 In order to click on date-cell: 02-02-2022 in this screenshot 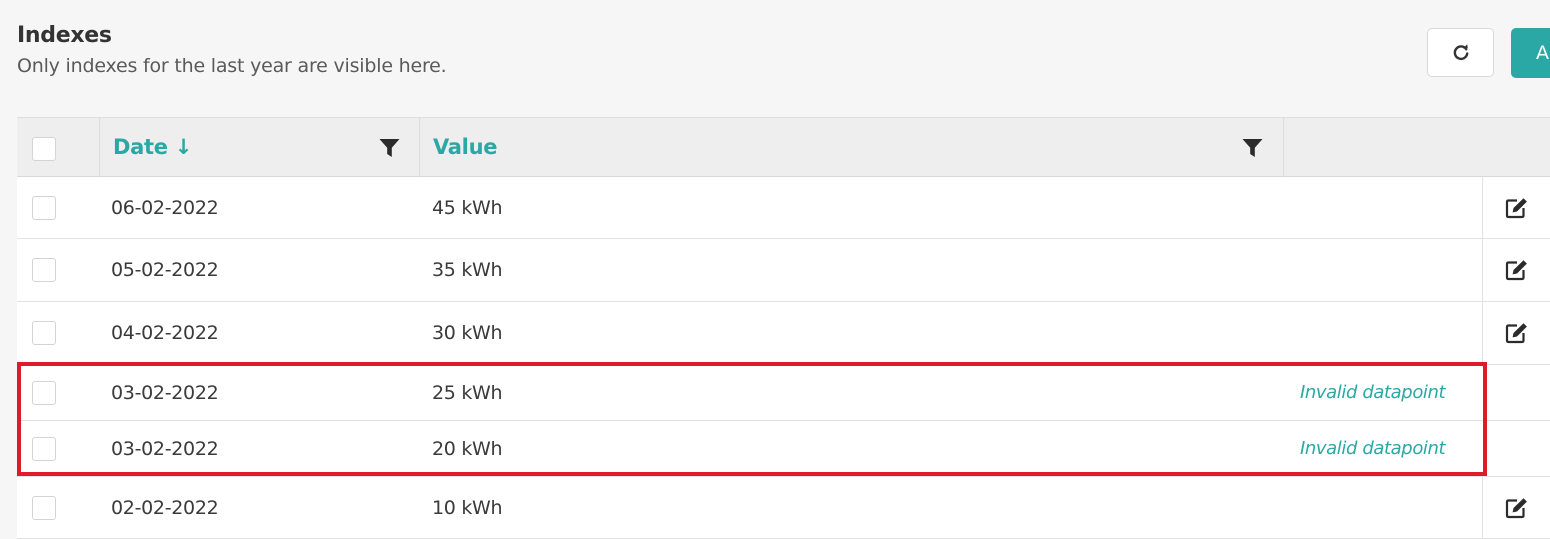, I will do `click(165, 507)`.